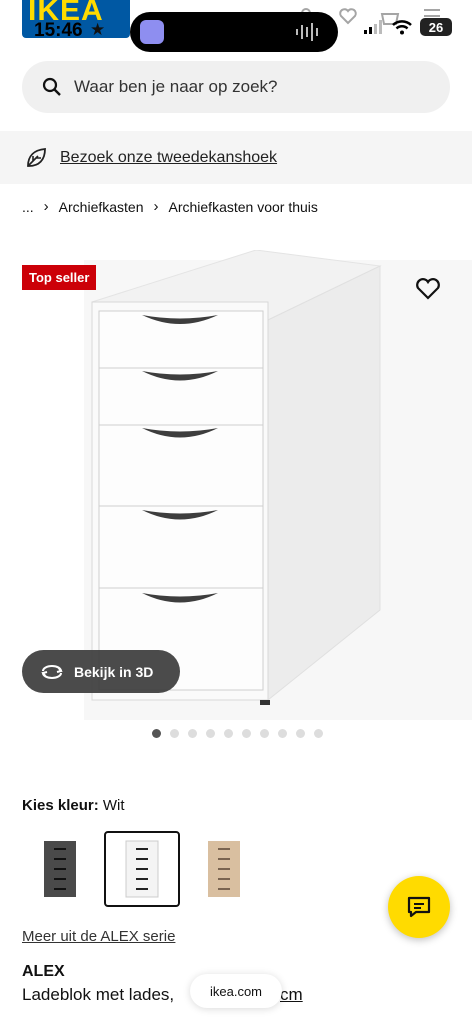  I want to click on swatch-white, so click(142, 869).